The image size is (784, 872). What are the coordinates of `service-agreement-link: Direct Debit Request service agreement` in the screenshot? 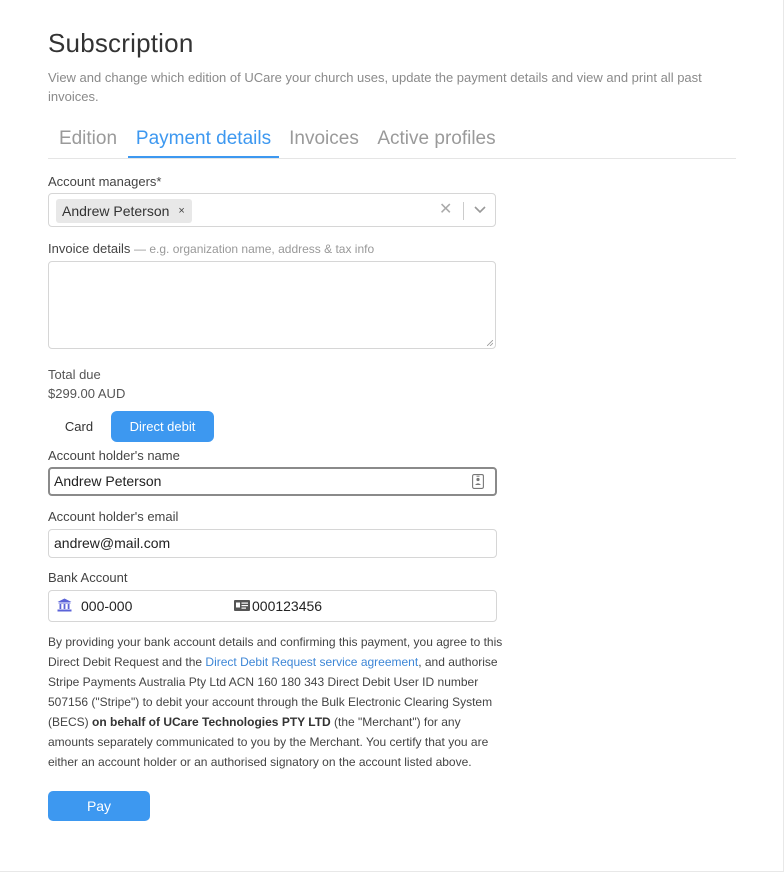 It's located at (311, 662).